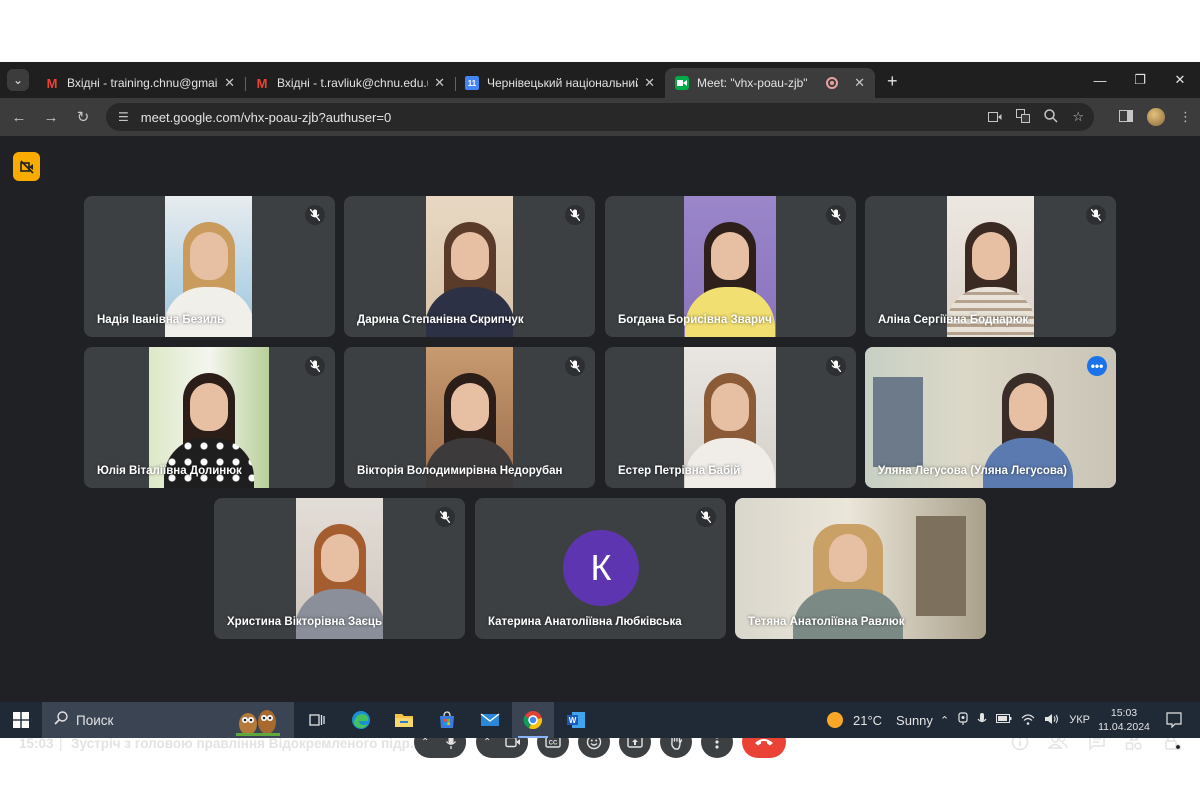 Image resolution: width=1200 pixels, height=800 pixels. I want to click on participant-tile: Аліна Сергіївна Боднарюк, so click(990, 266).